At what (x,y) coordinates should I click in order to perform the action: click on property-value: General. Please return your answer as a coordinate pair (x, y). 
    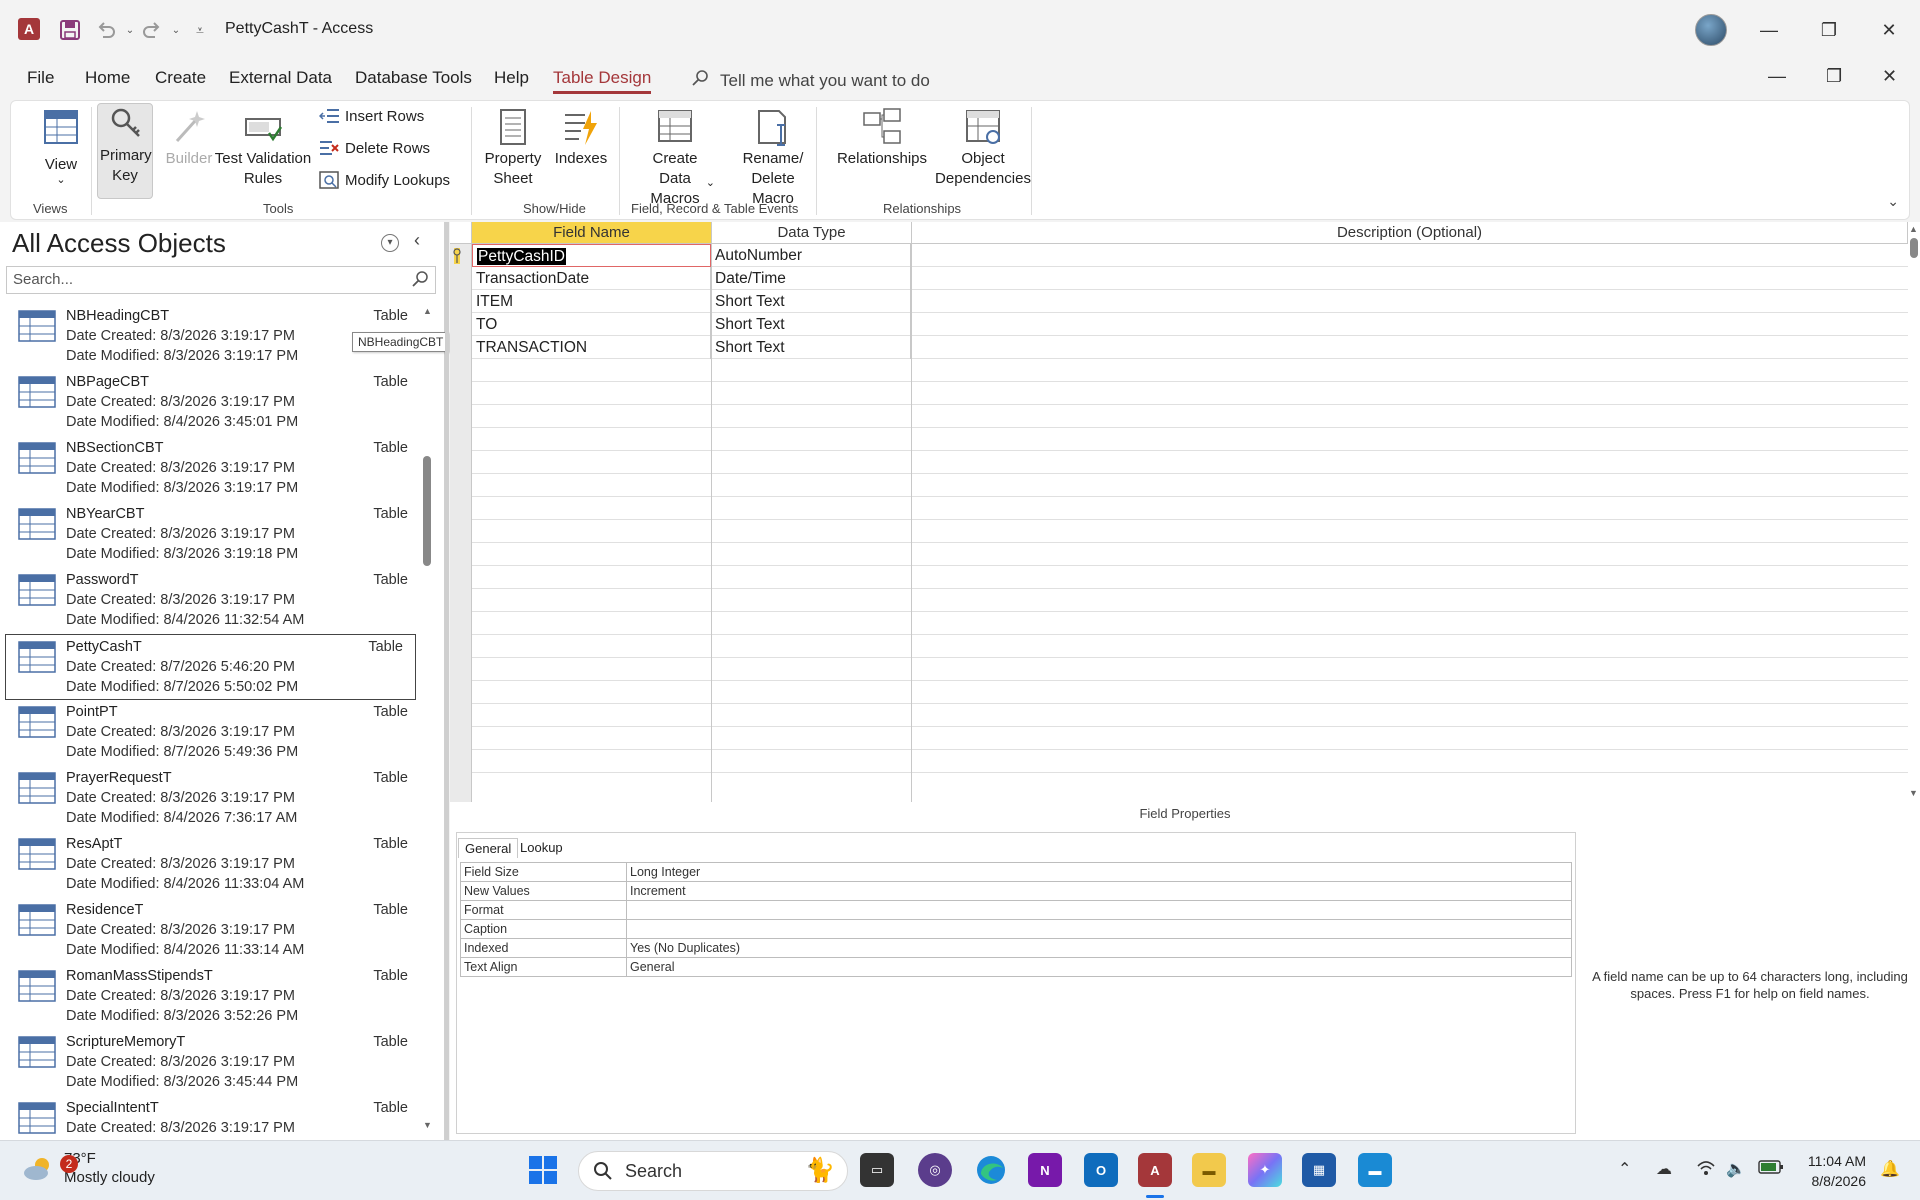
    Looking at the image, I should click on (1099, 967).